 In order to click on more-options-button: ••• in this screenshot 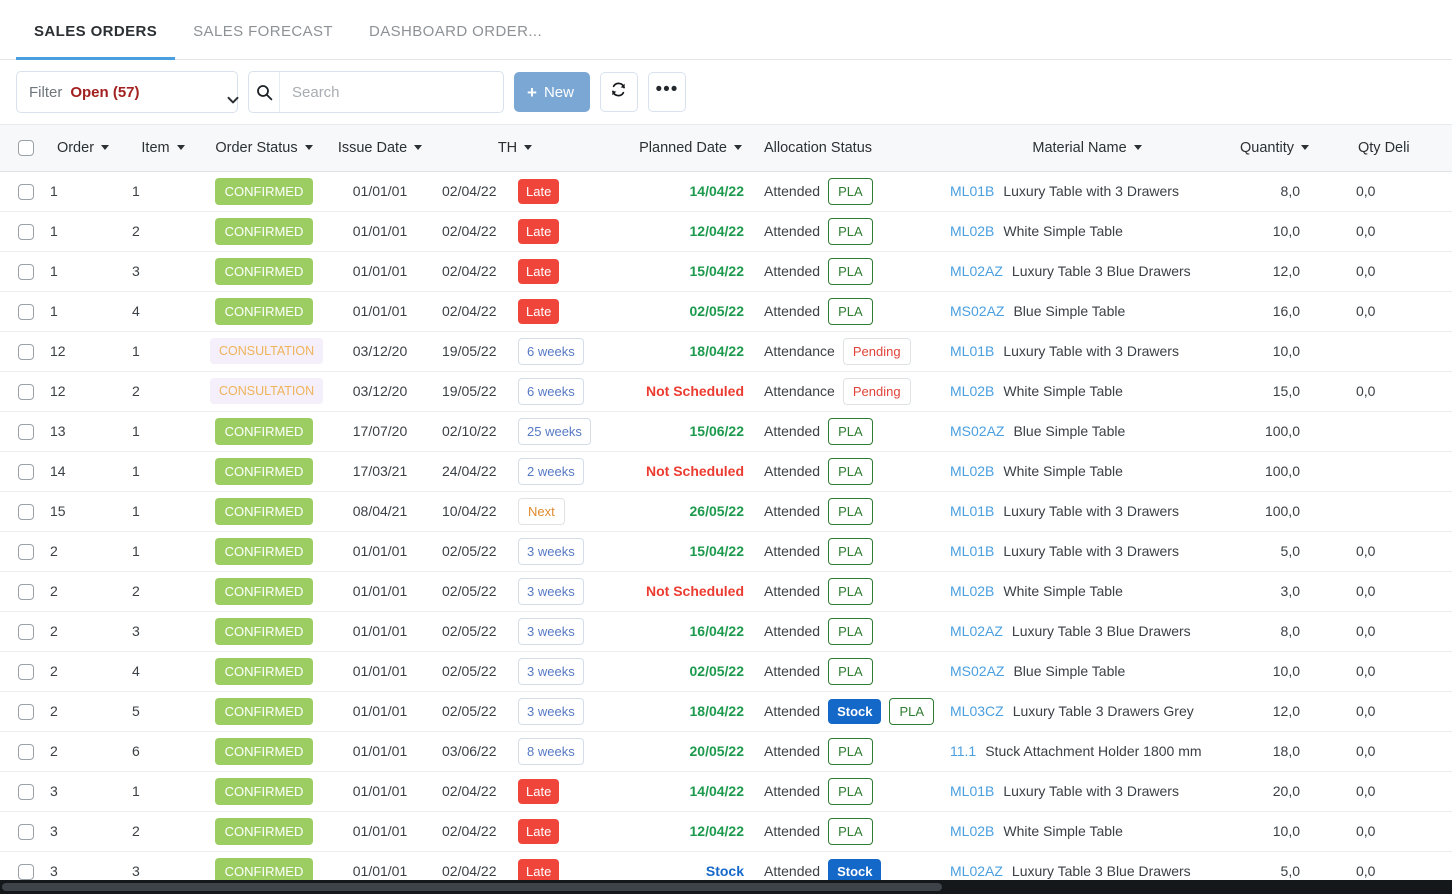, I will do `click(666, 92)`.